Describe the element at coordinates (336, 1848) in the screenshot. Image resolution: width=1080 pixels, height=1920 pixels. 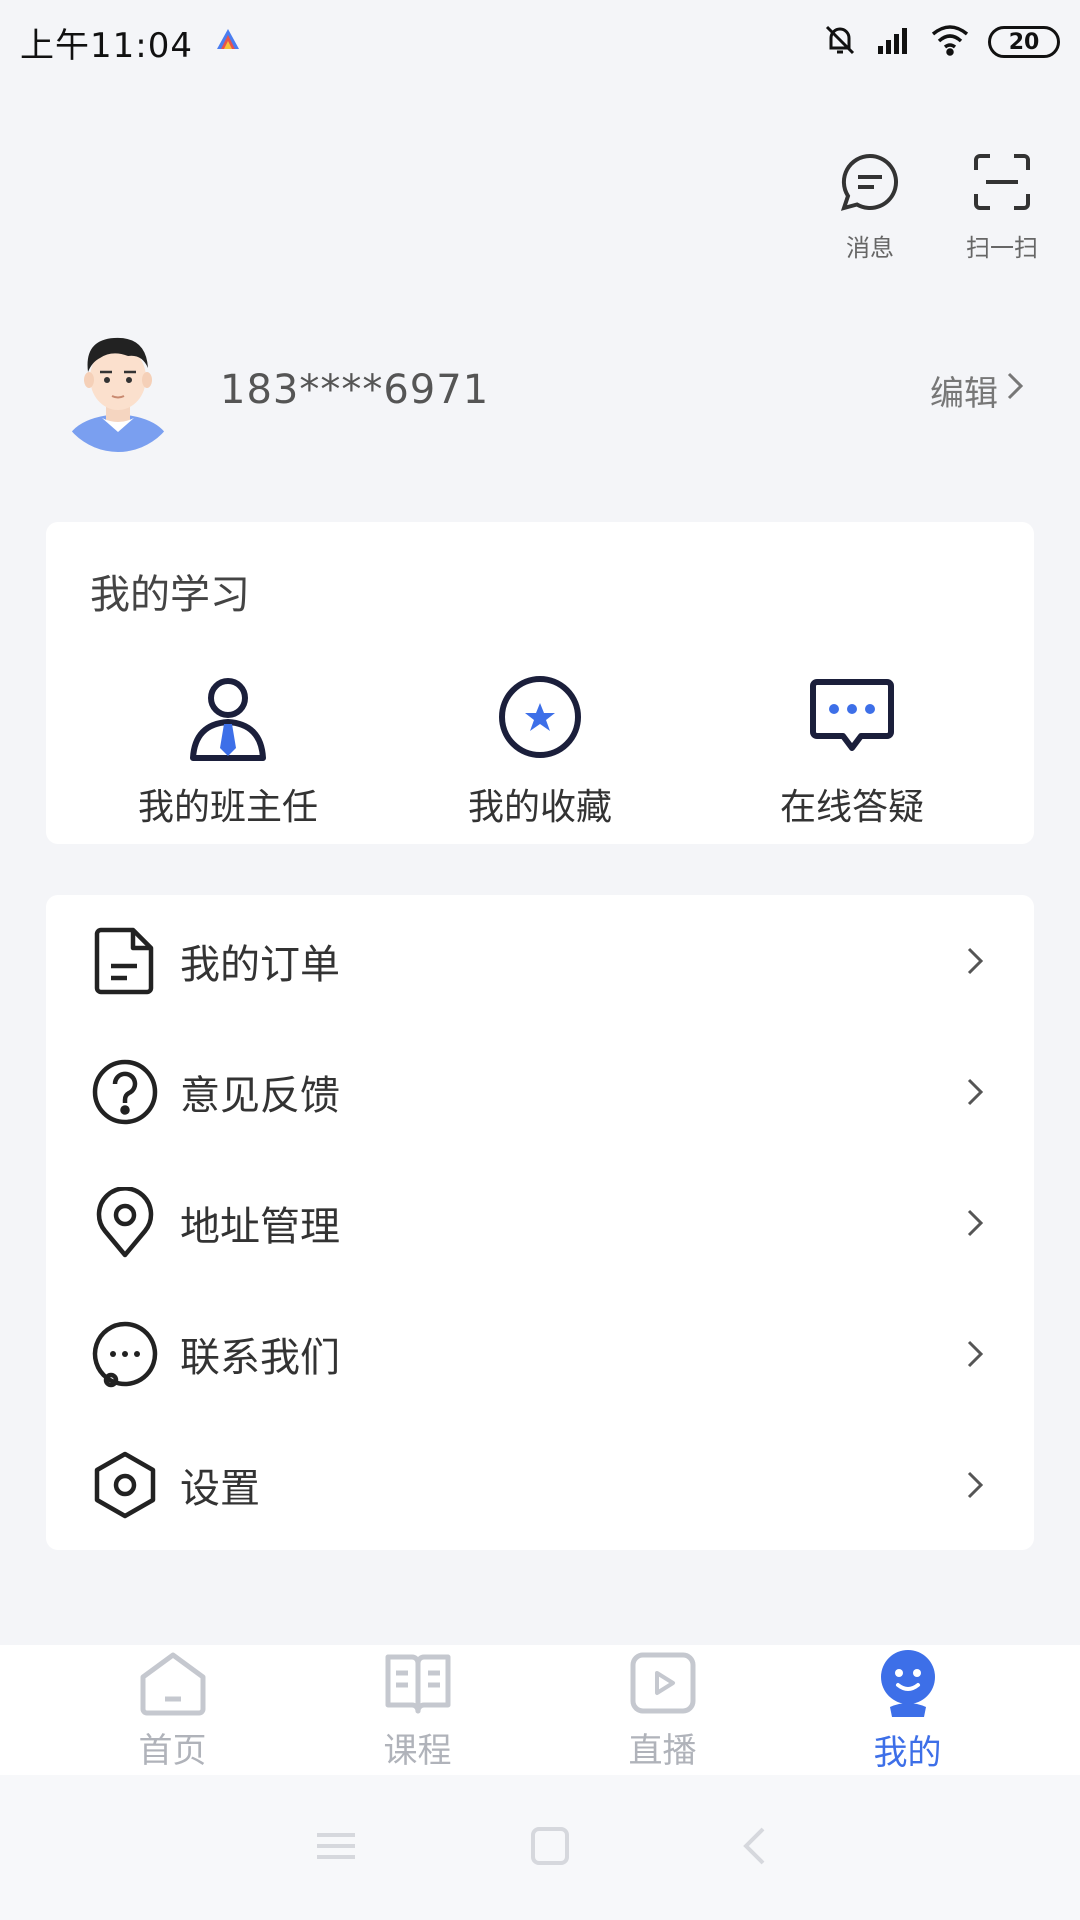
I see `menu-lines-icon` at that location.